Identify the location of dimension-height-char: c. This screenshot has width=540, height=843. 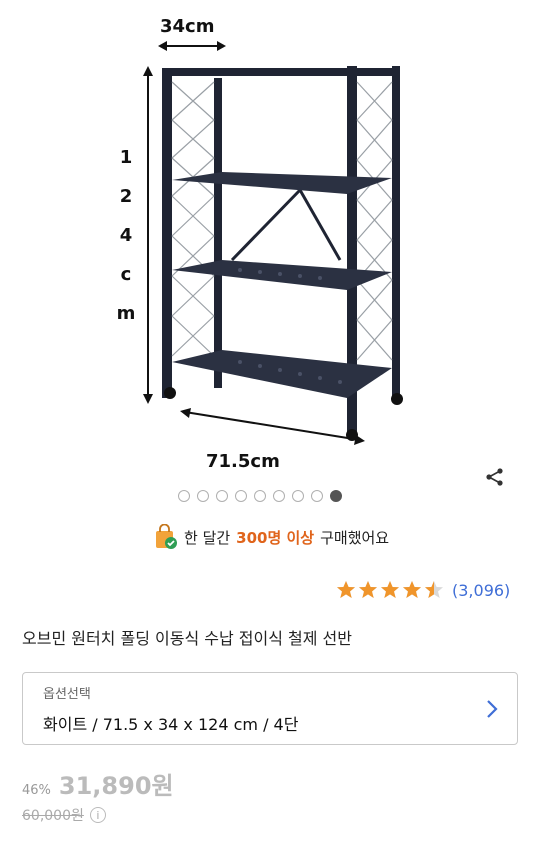
(126, 274).